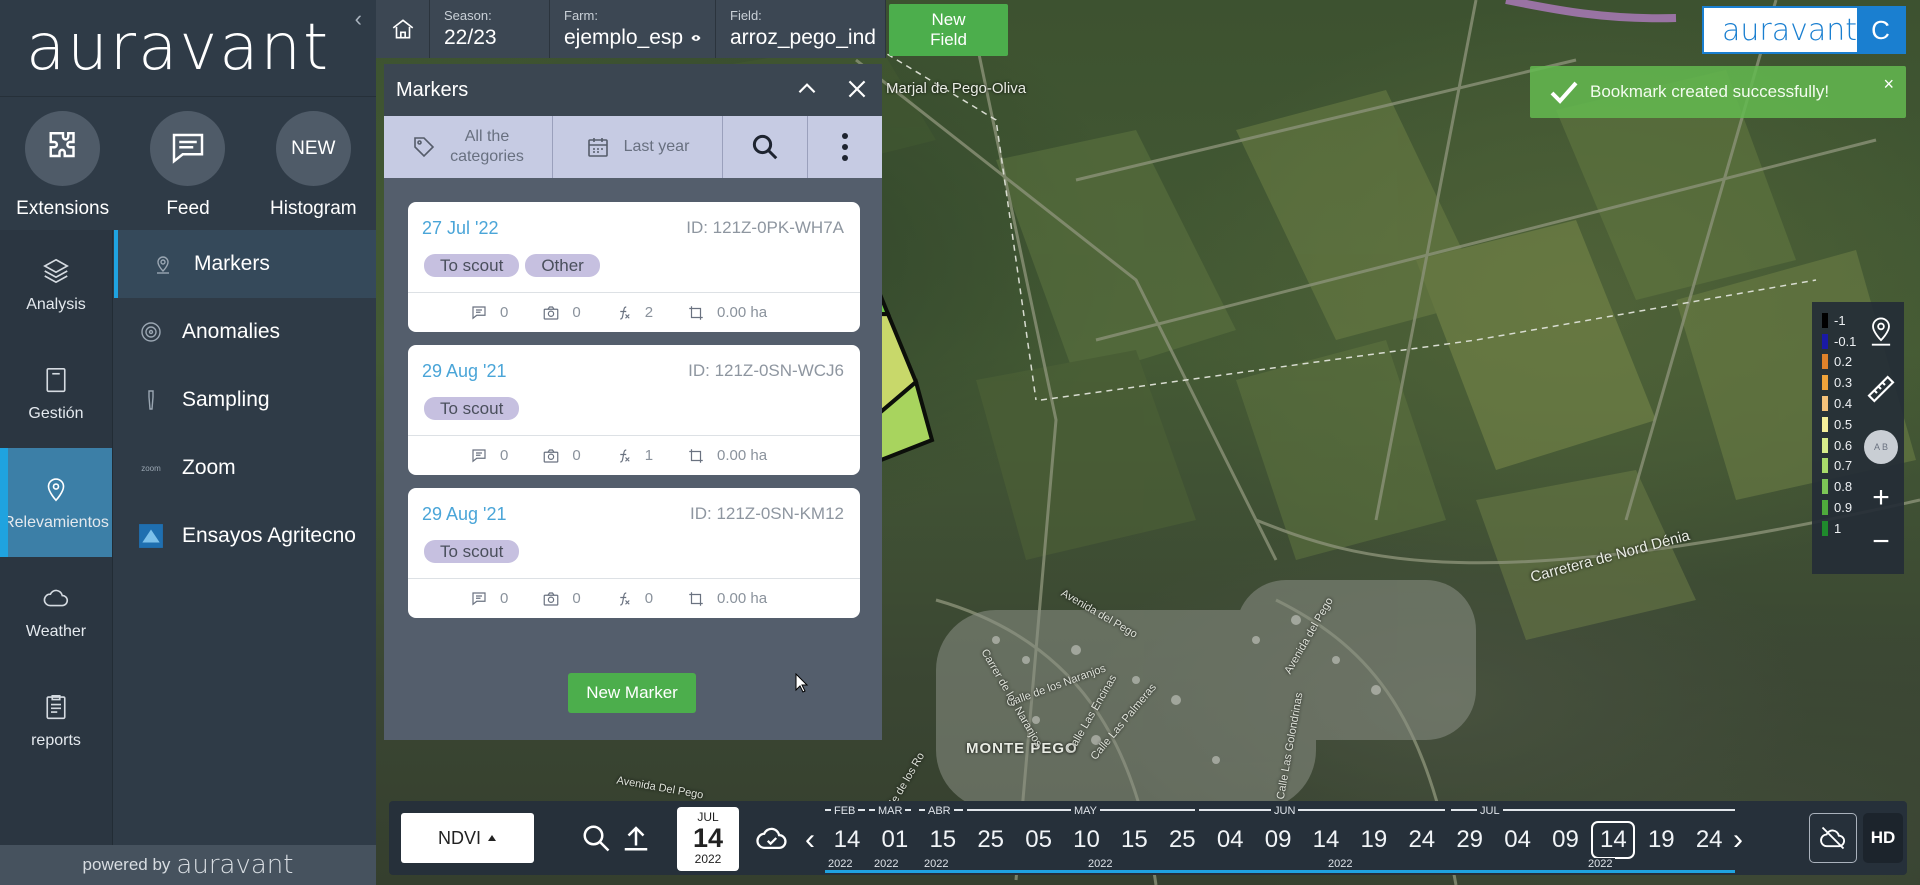 The width and height of the screenshot is (1920, 885). What do you see at coordinates (56, 284) in the screenshot?
I see `nav-analysis: Analysis` at bounding box center [56, 284].